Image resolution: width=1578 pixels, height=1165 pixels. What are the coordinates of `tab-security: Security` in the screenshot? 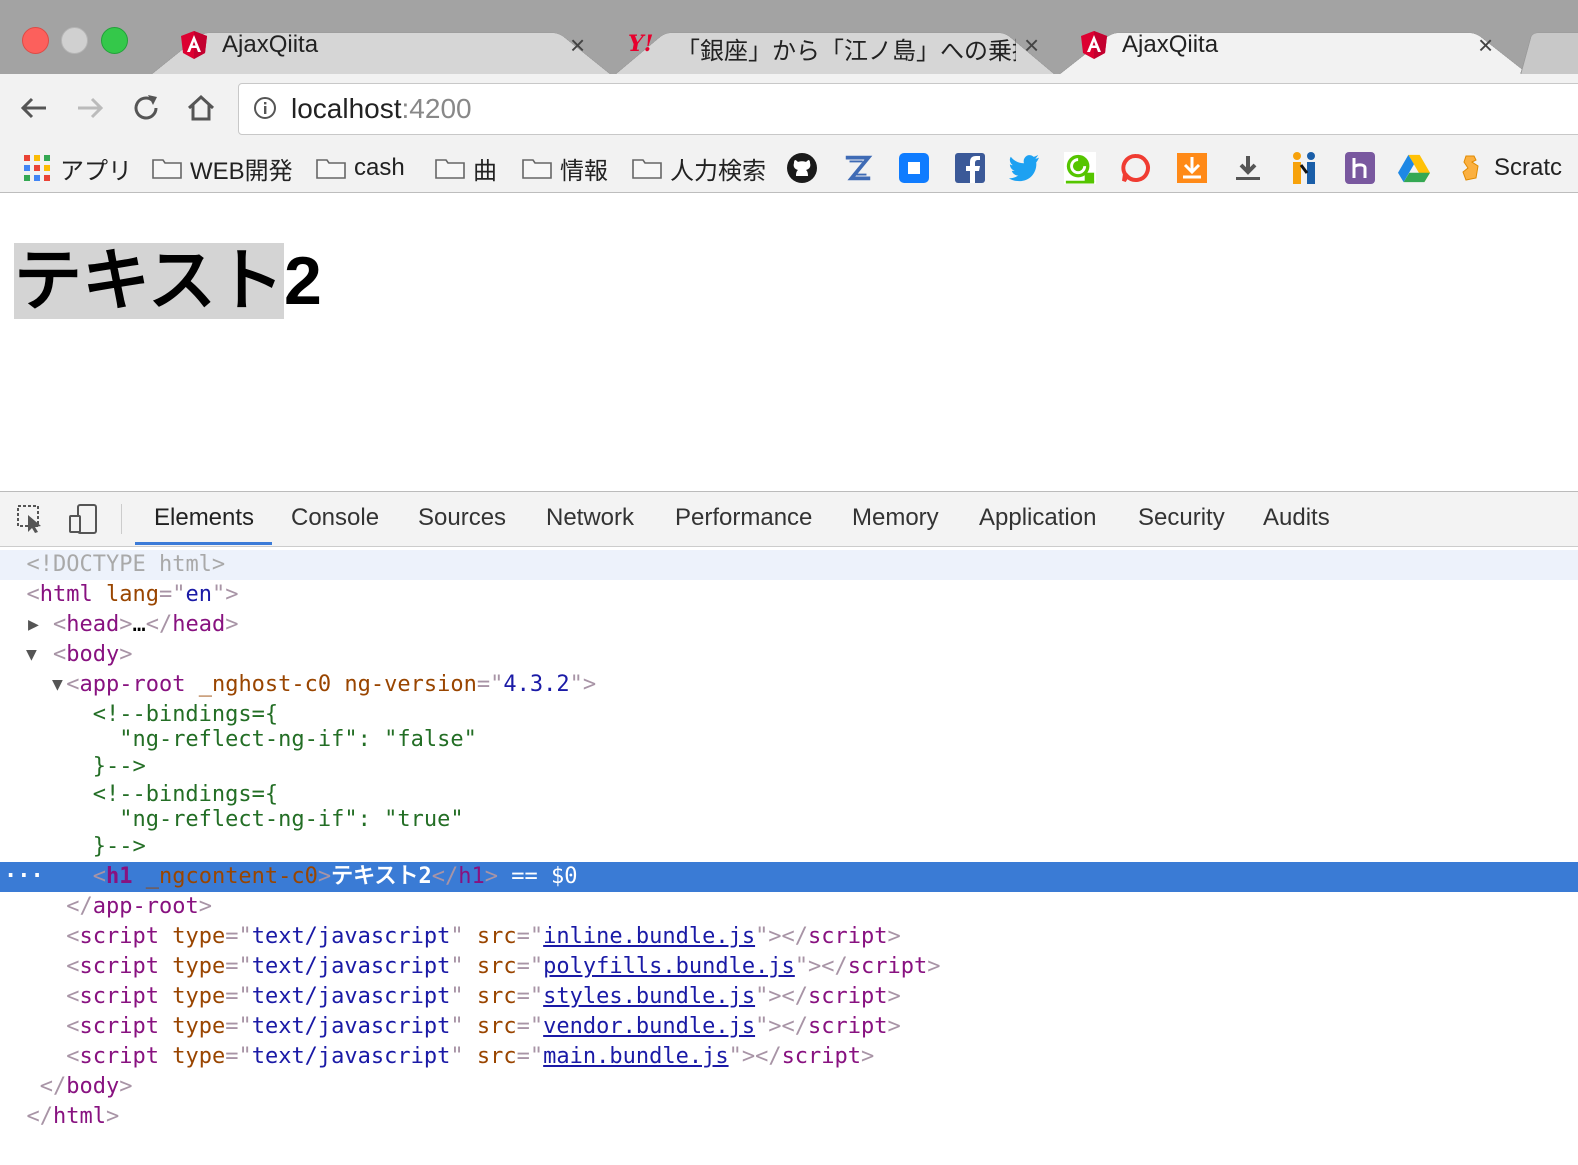 It's located at (1181, 518).